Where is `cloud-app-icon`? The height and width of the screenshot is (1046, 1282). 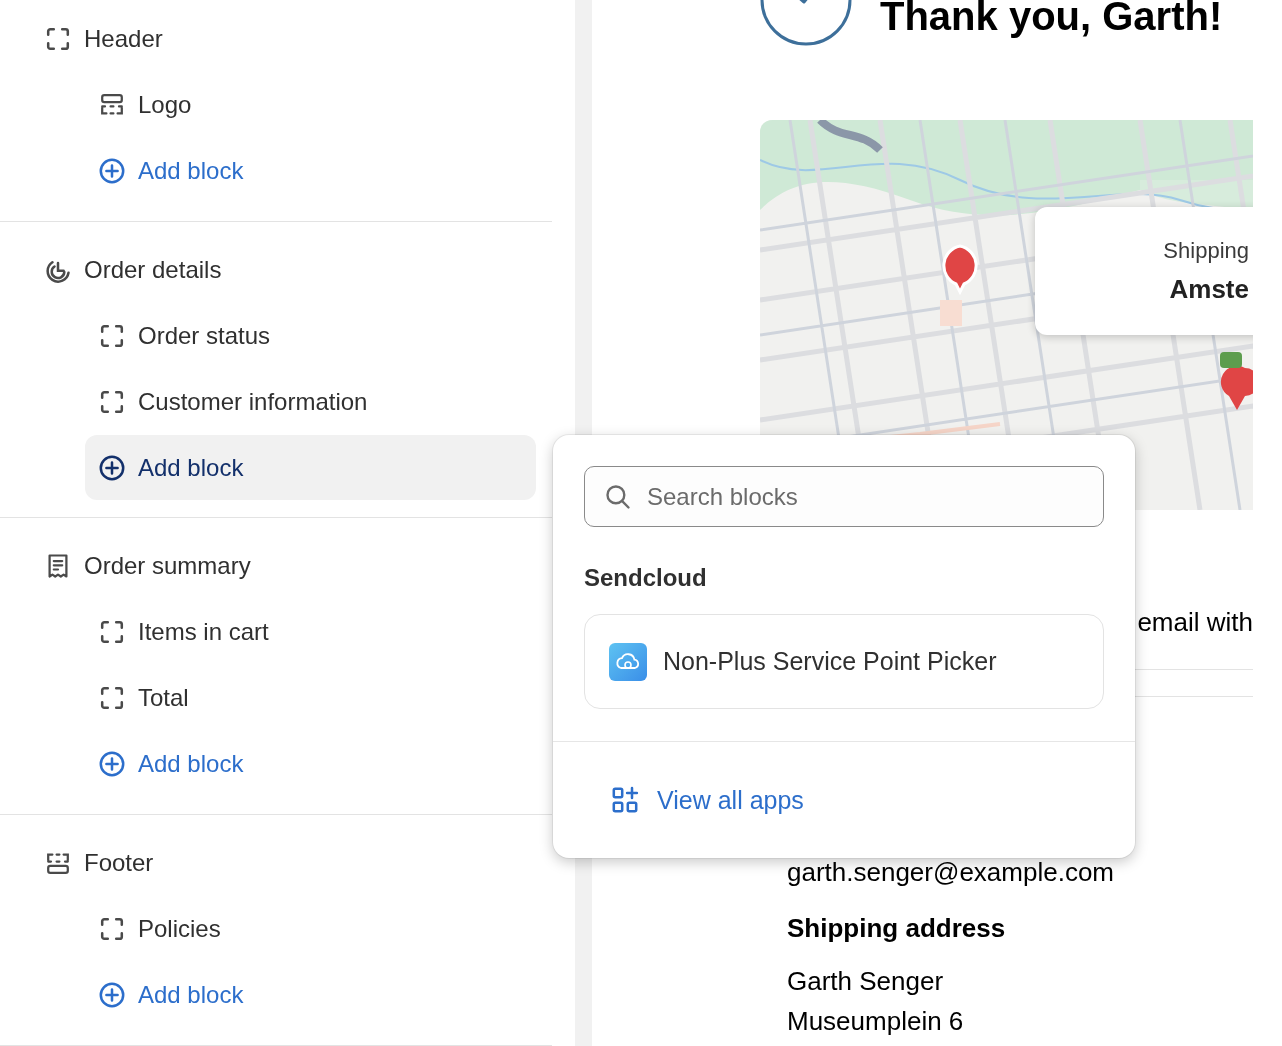
cloud-app-icon is located at coordinates (628, 661).